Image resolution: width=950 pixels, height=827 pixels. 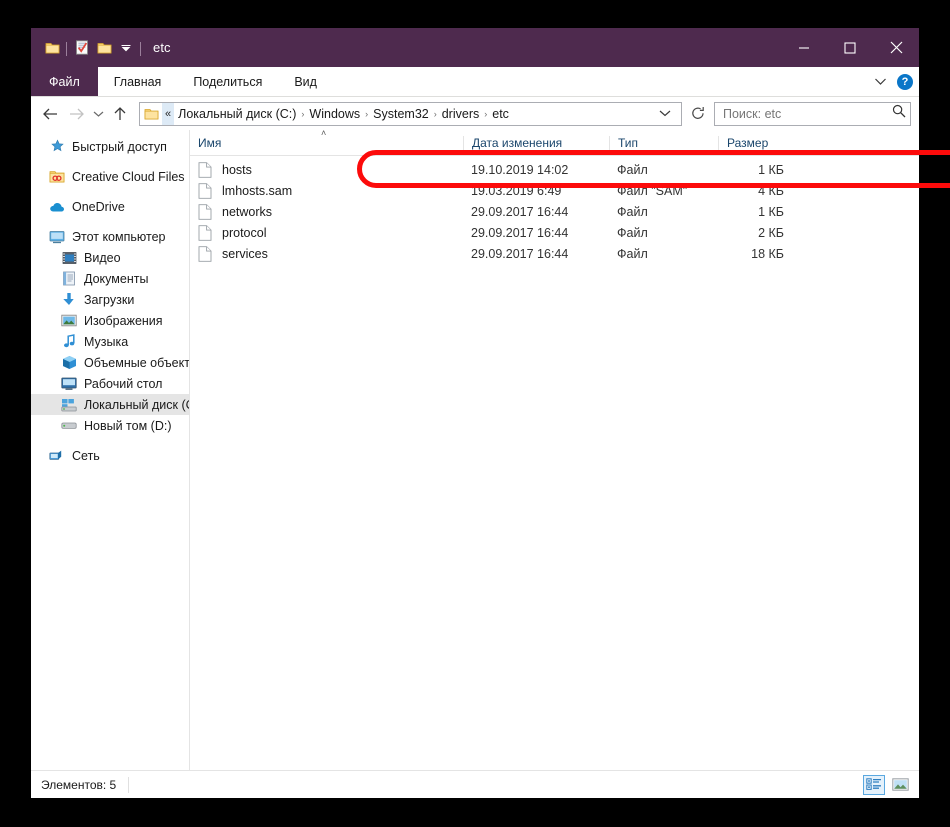 What do you see at coordinates (475, 47) in the screenshot?
I see `title-bar: etc` at bounding box center [475, 47].